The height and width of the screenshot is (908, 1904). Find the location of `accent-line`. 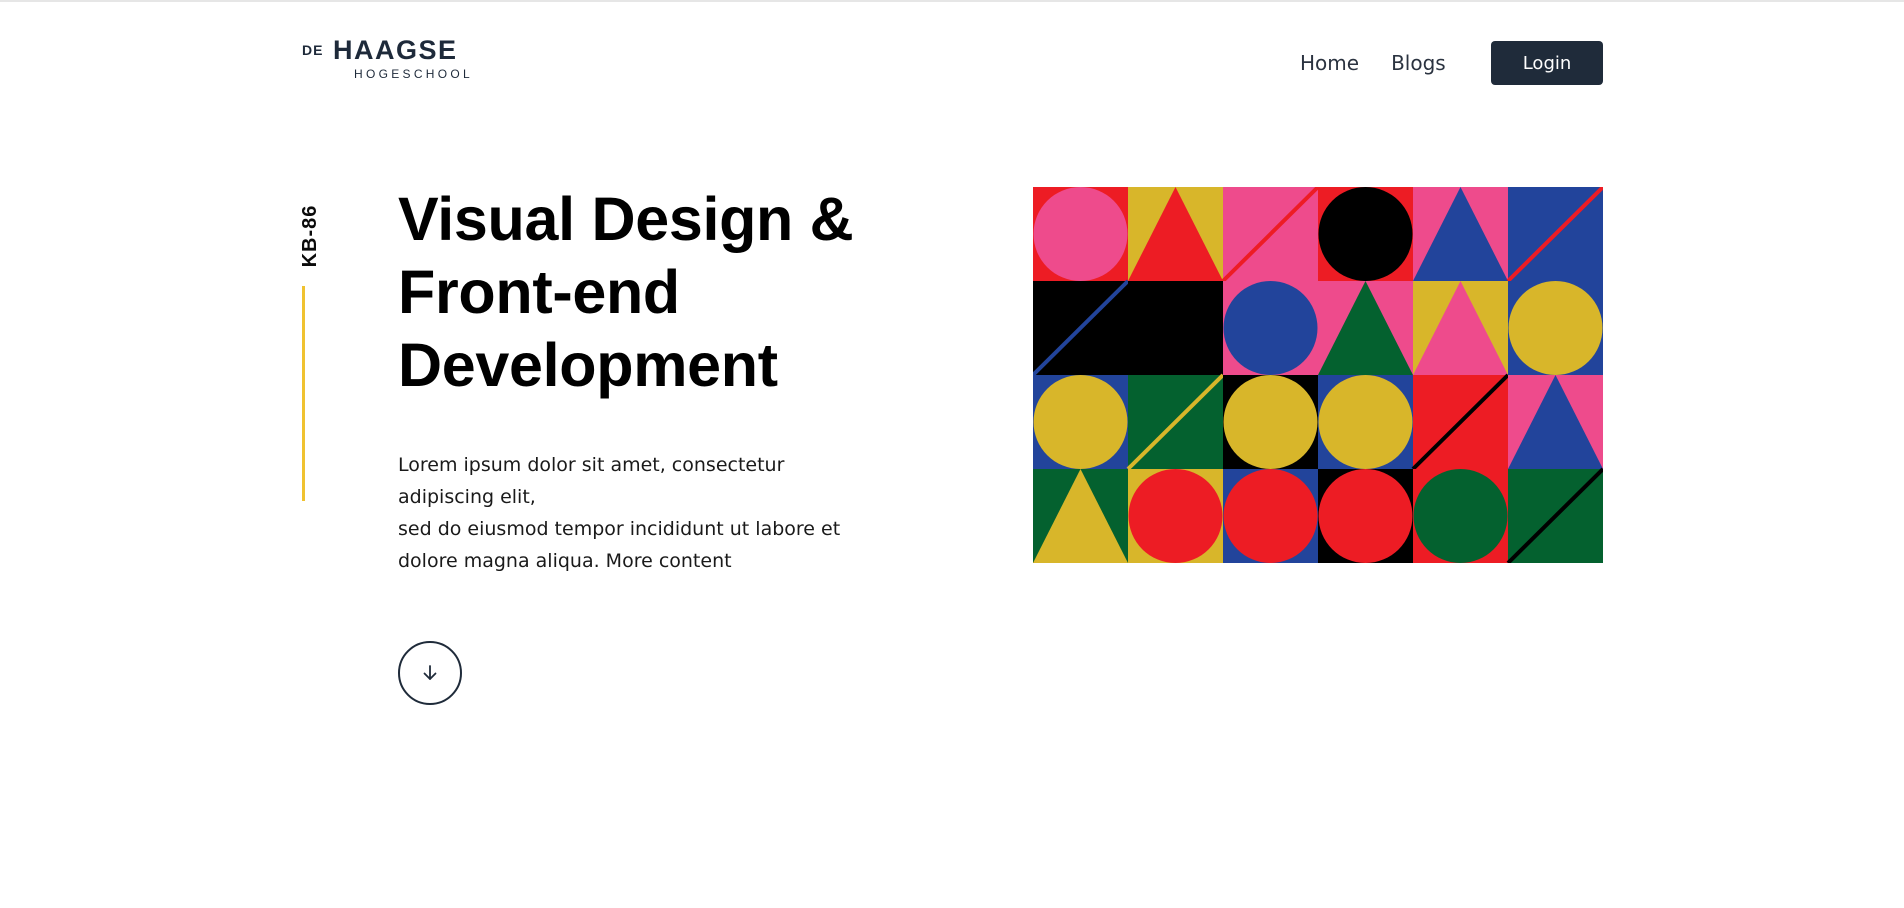

accent-line is located at coordinates (303, 393).